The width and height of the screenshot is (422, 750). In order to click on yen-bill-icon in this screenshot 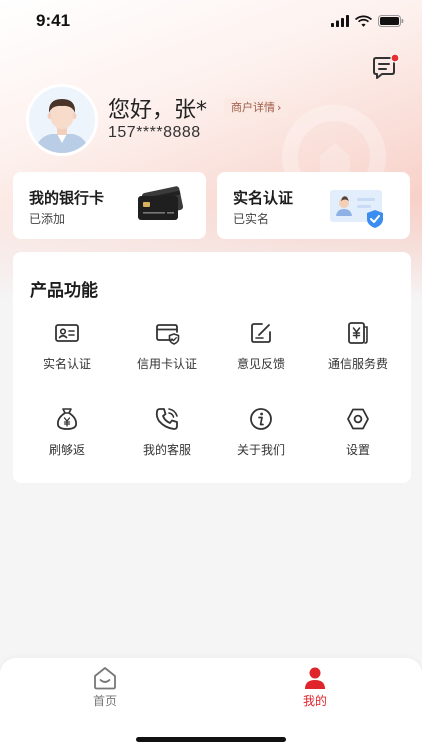, I will do `click(358, 333)`.